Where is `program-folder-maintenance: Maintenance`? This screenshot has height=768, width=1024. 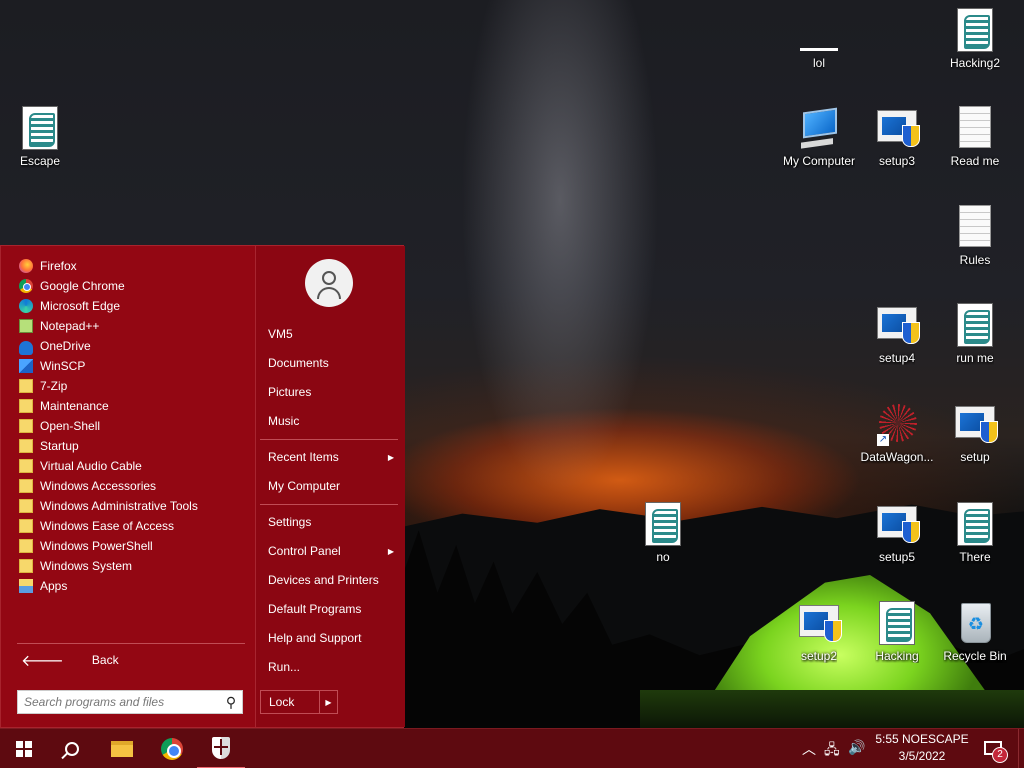 program-folder-maintenance: Maintenance is located at coordinates (131, 406).